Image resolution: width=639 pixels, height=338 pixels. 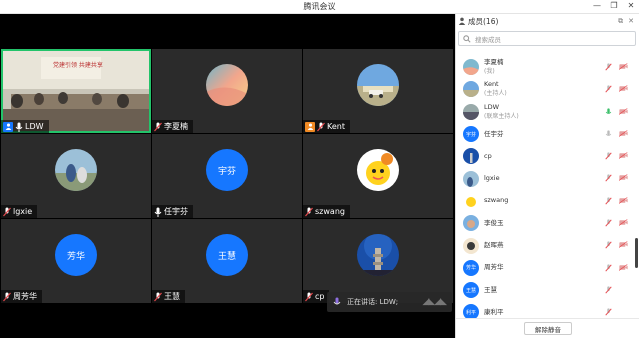 What do you see at coordinates (467, 39) in the screenshot?
I see `search-icon` at bounding box center [467, 39].